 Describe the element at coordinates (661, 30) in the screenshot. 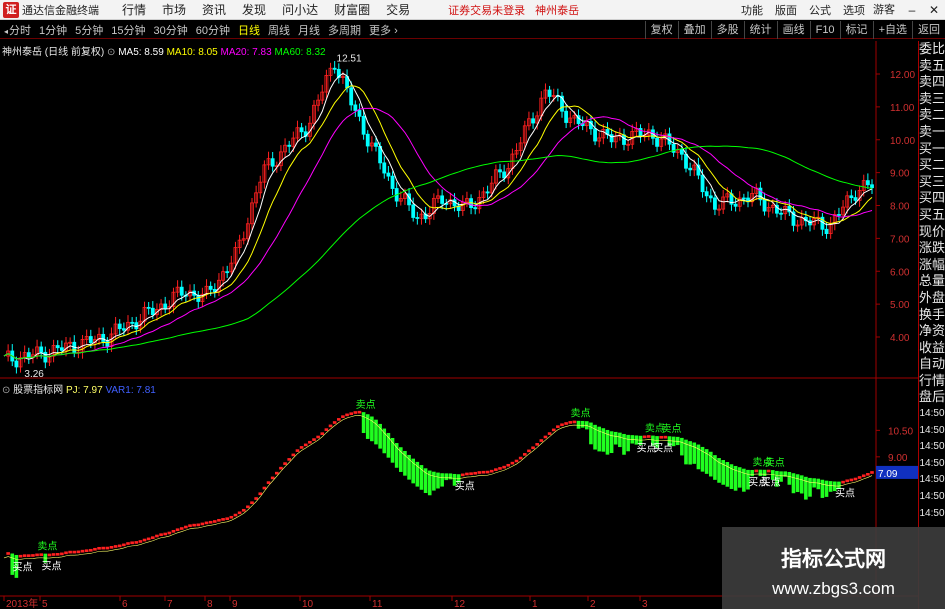

I see `adjust-button: 复权` at that location.